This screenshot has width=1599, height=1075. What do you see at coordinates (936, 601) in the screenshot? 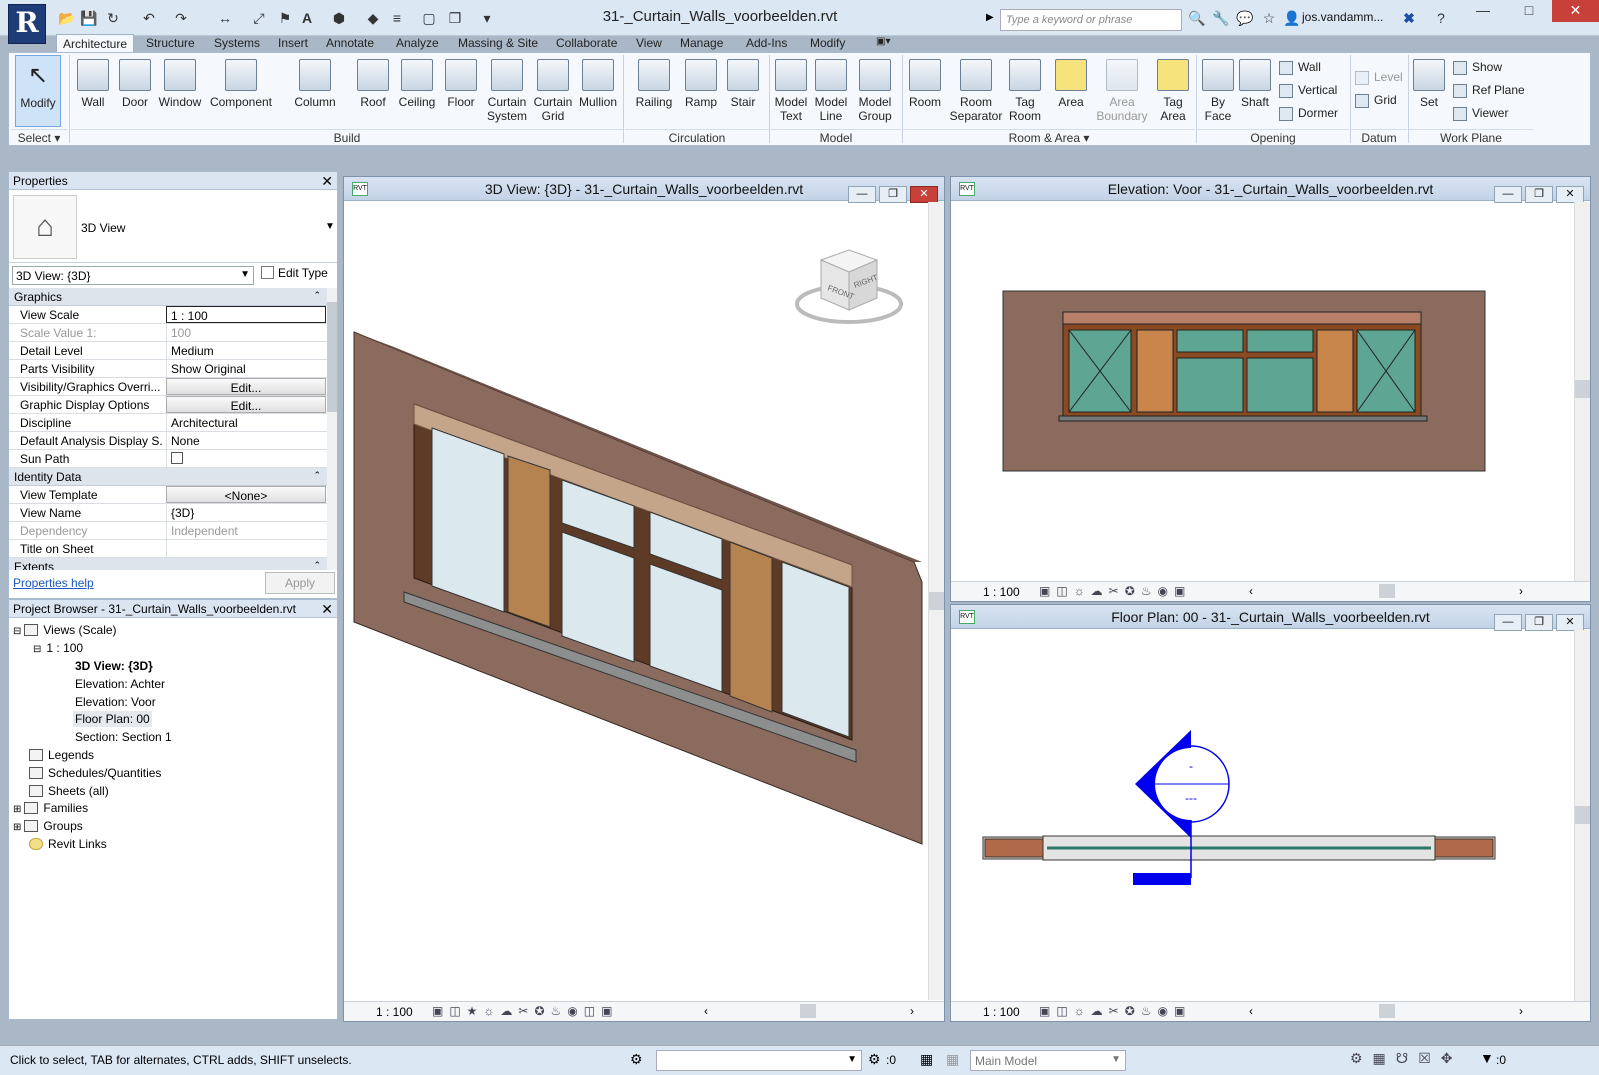
I see `vertical-scrollbar` at bounding box center [936, 601].